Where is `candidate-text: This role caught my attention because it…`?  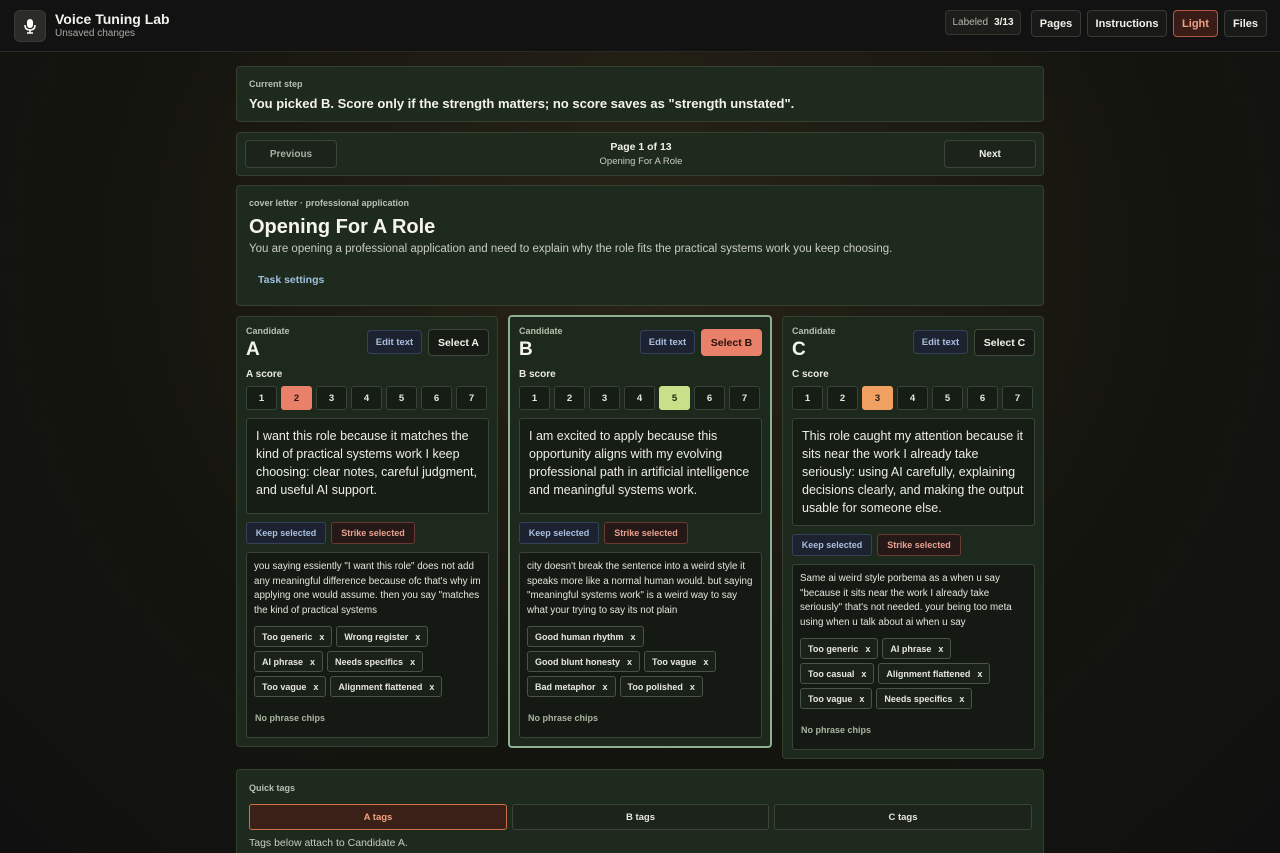
candidate-text: This role caught my attention because it… is located at coordinates (913, 472).